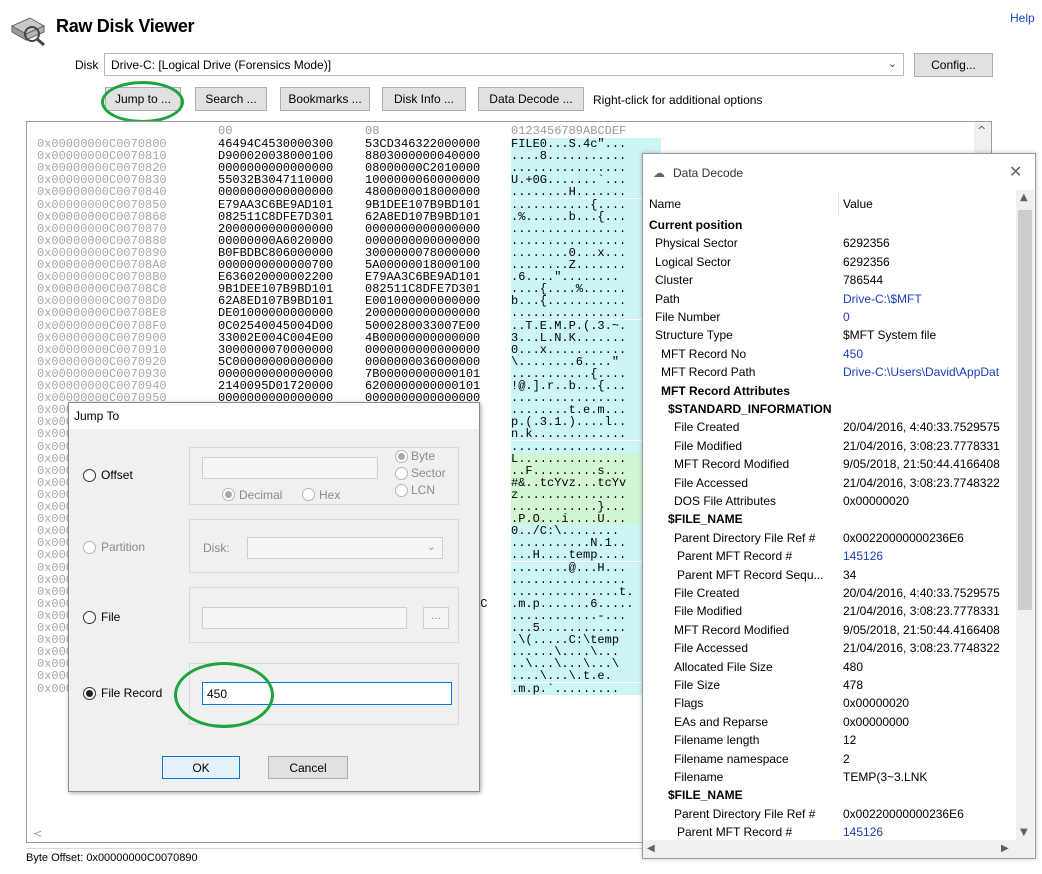 The height and width of the screenshot is (874, 1042). I want to click on hex-address: 0x00000000C0070900, so click(102, 337).